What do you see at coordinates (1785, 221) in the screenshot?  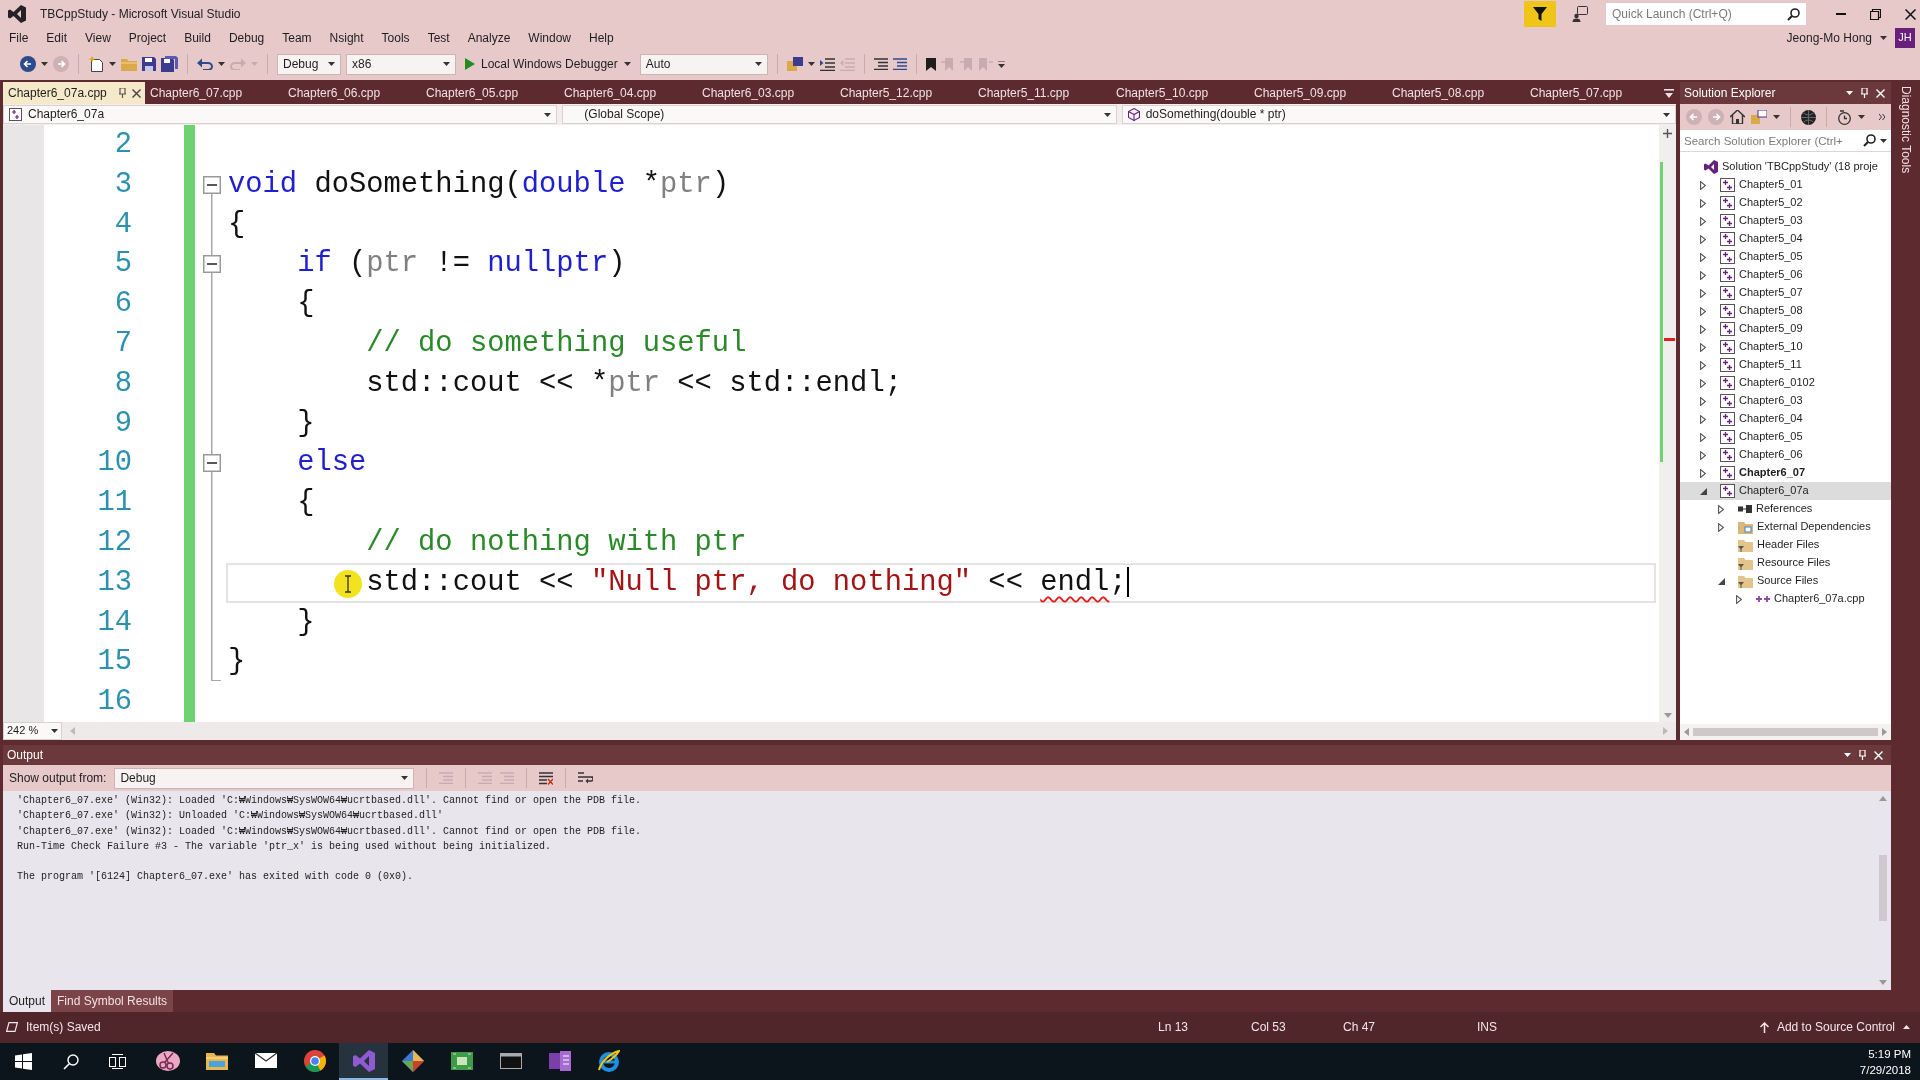 I see `tree-item: Chapter5_03` at bounding box center [1785, 221].